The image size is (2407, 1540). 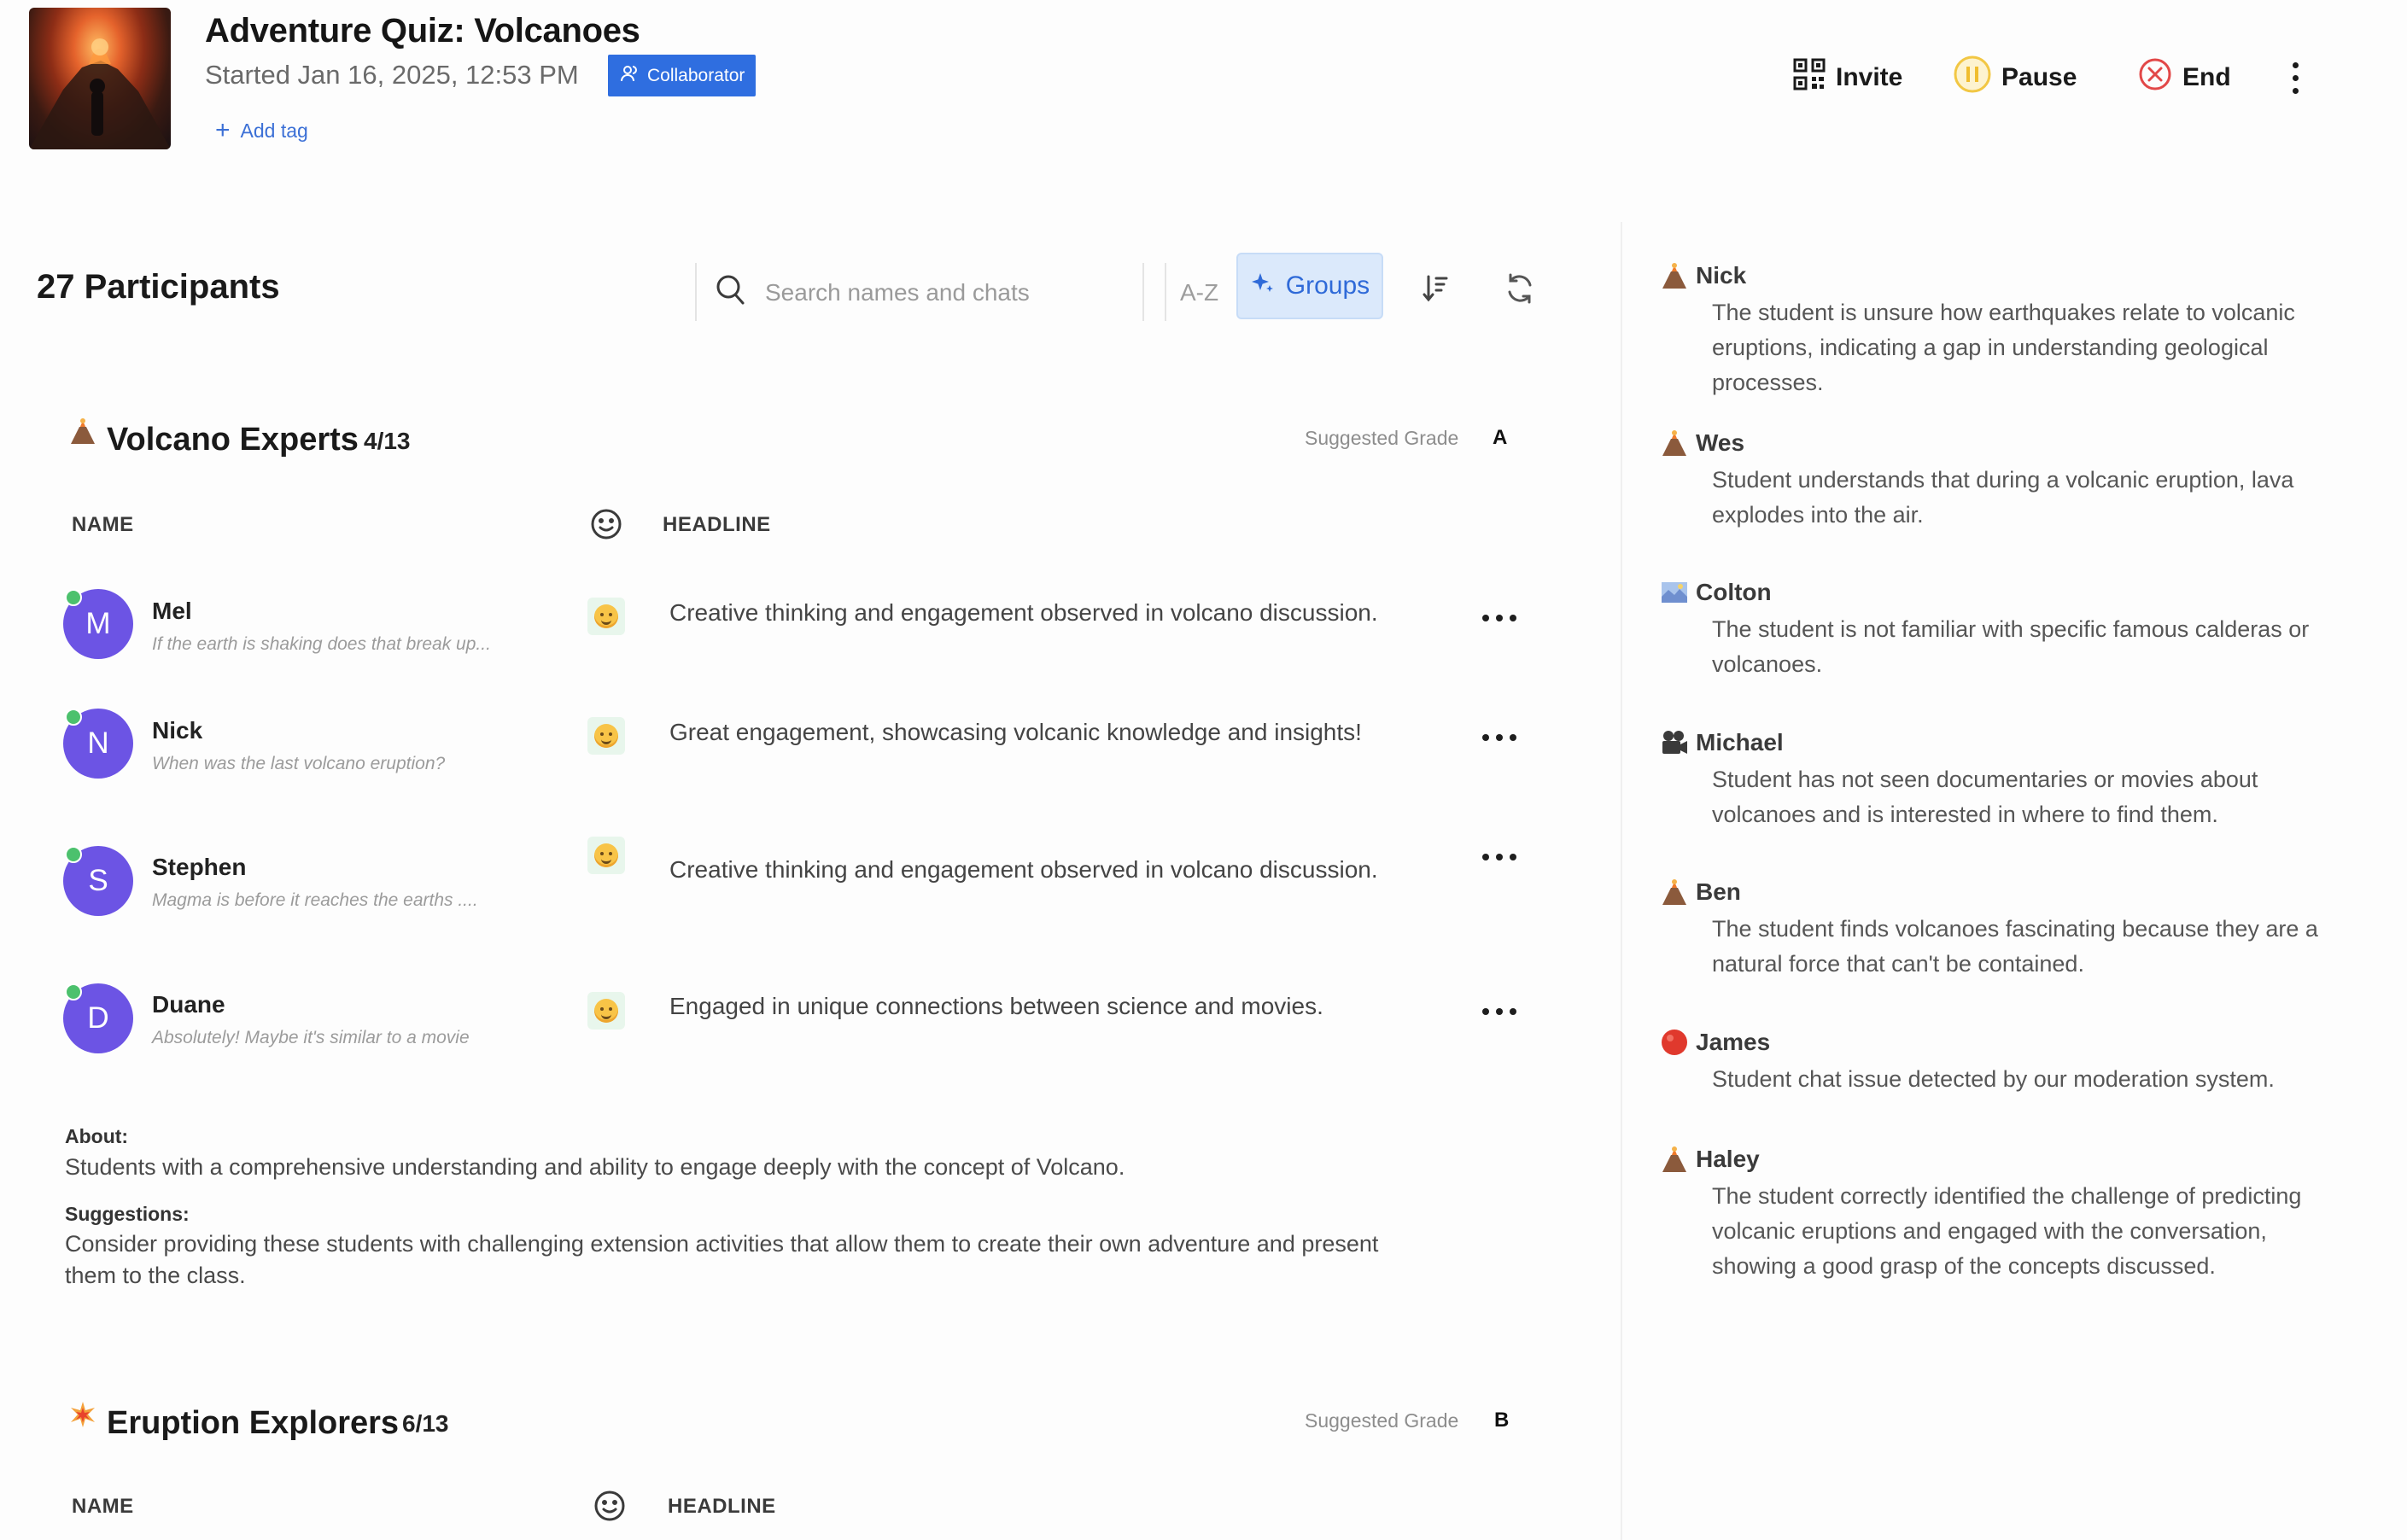 I want to click on map-icon, so click(x=1674, y=592).